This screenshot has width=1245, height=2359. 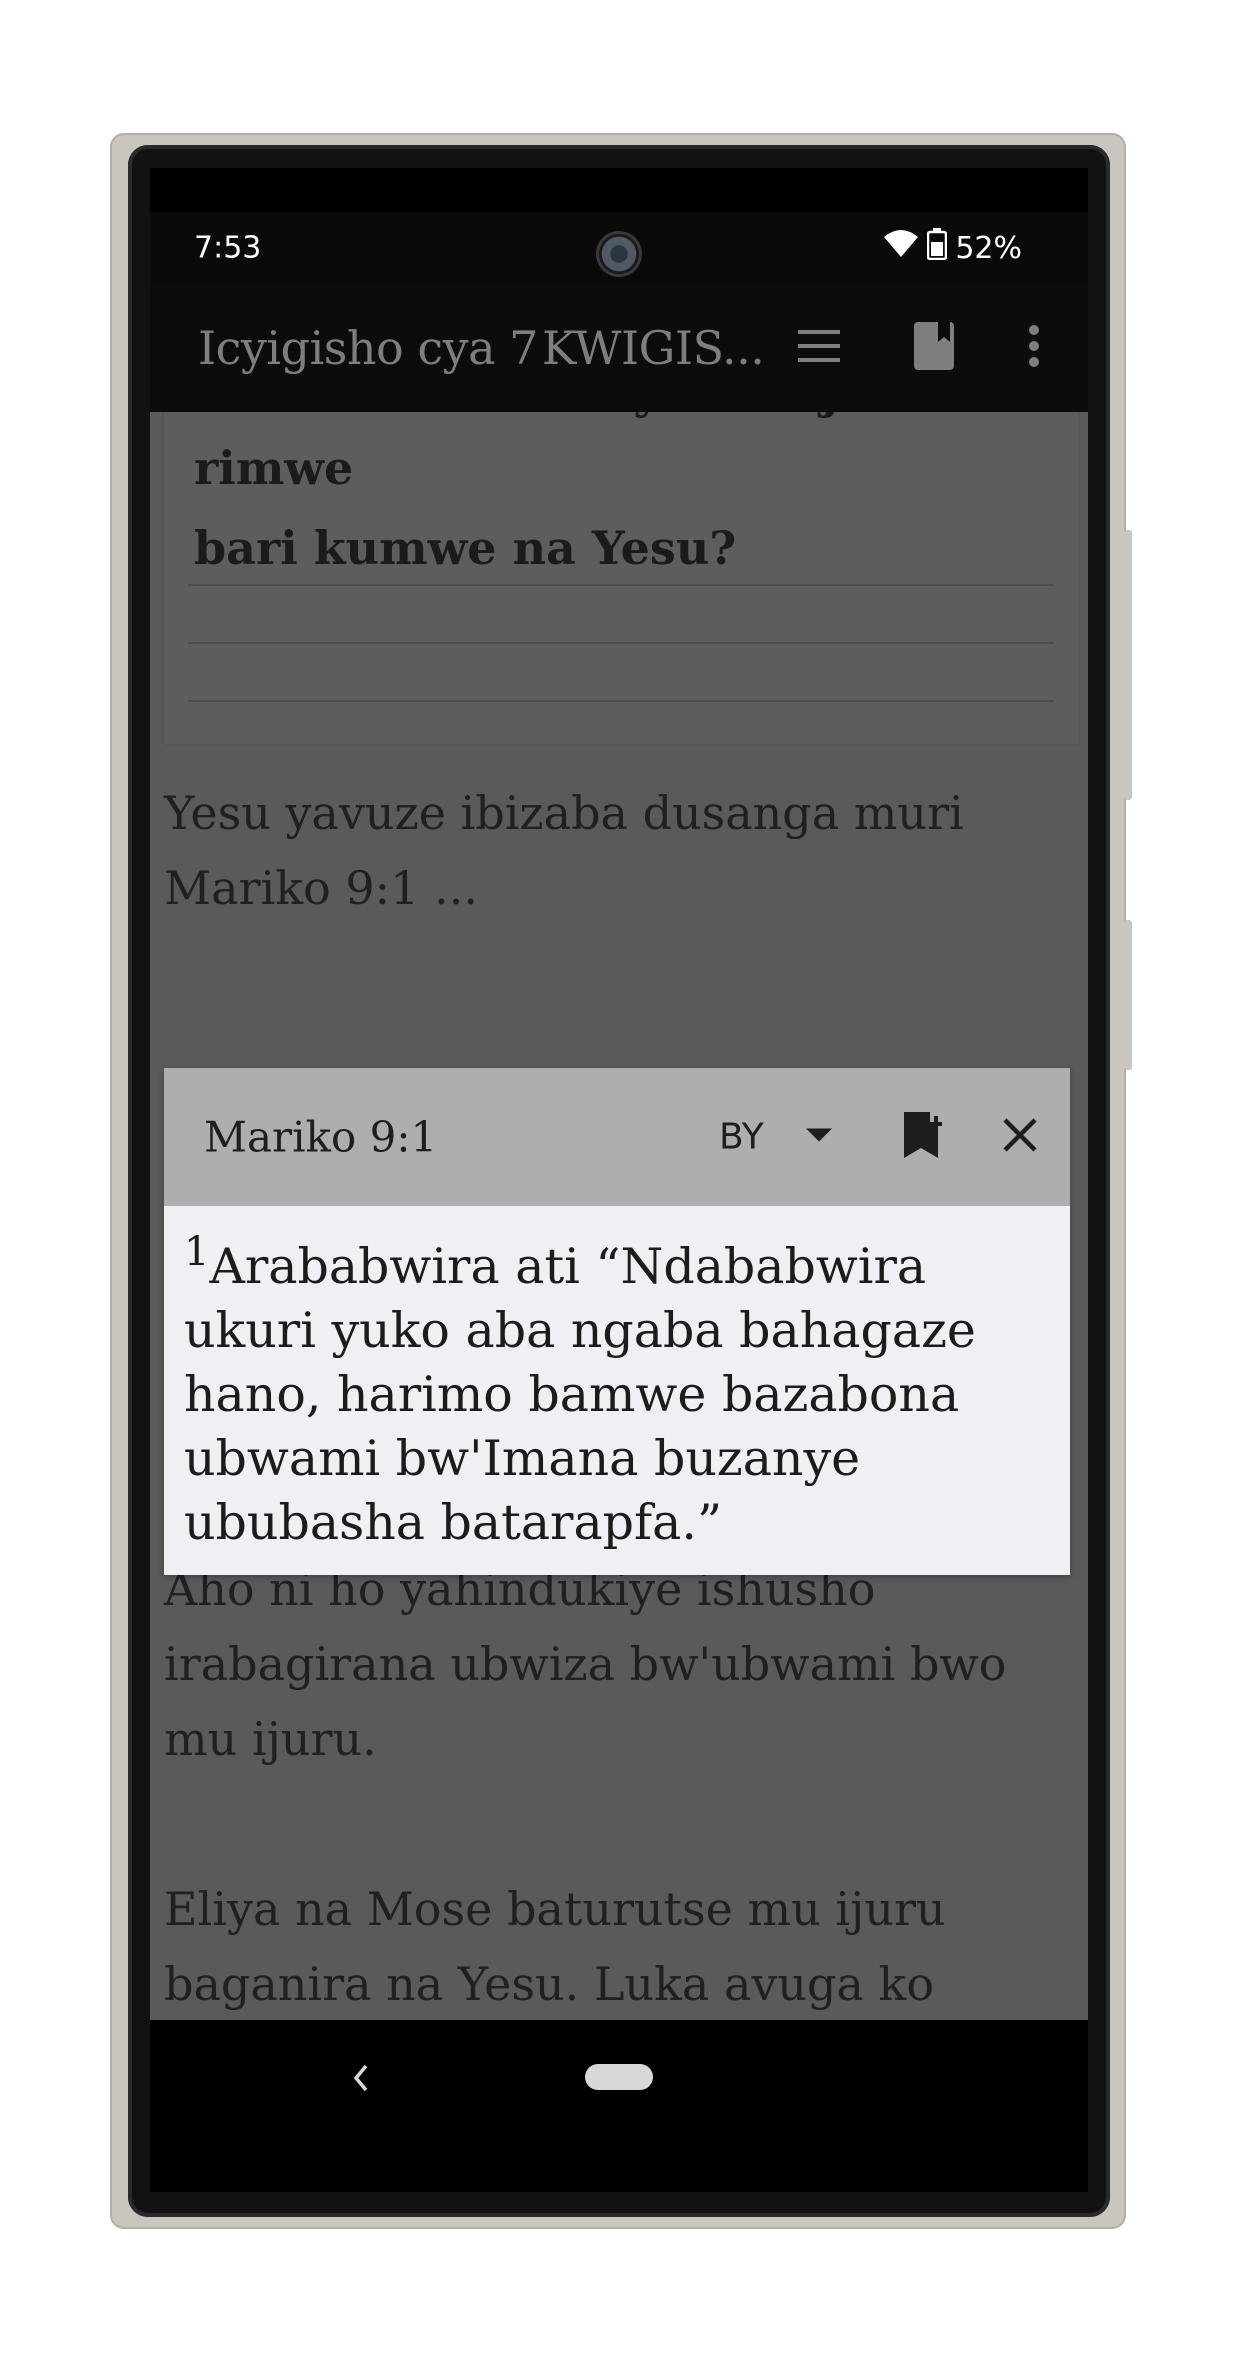 I want to click on front-camera, so click(x=619, y=254).